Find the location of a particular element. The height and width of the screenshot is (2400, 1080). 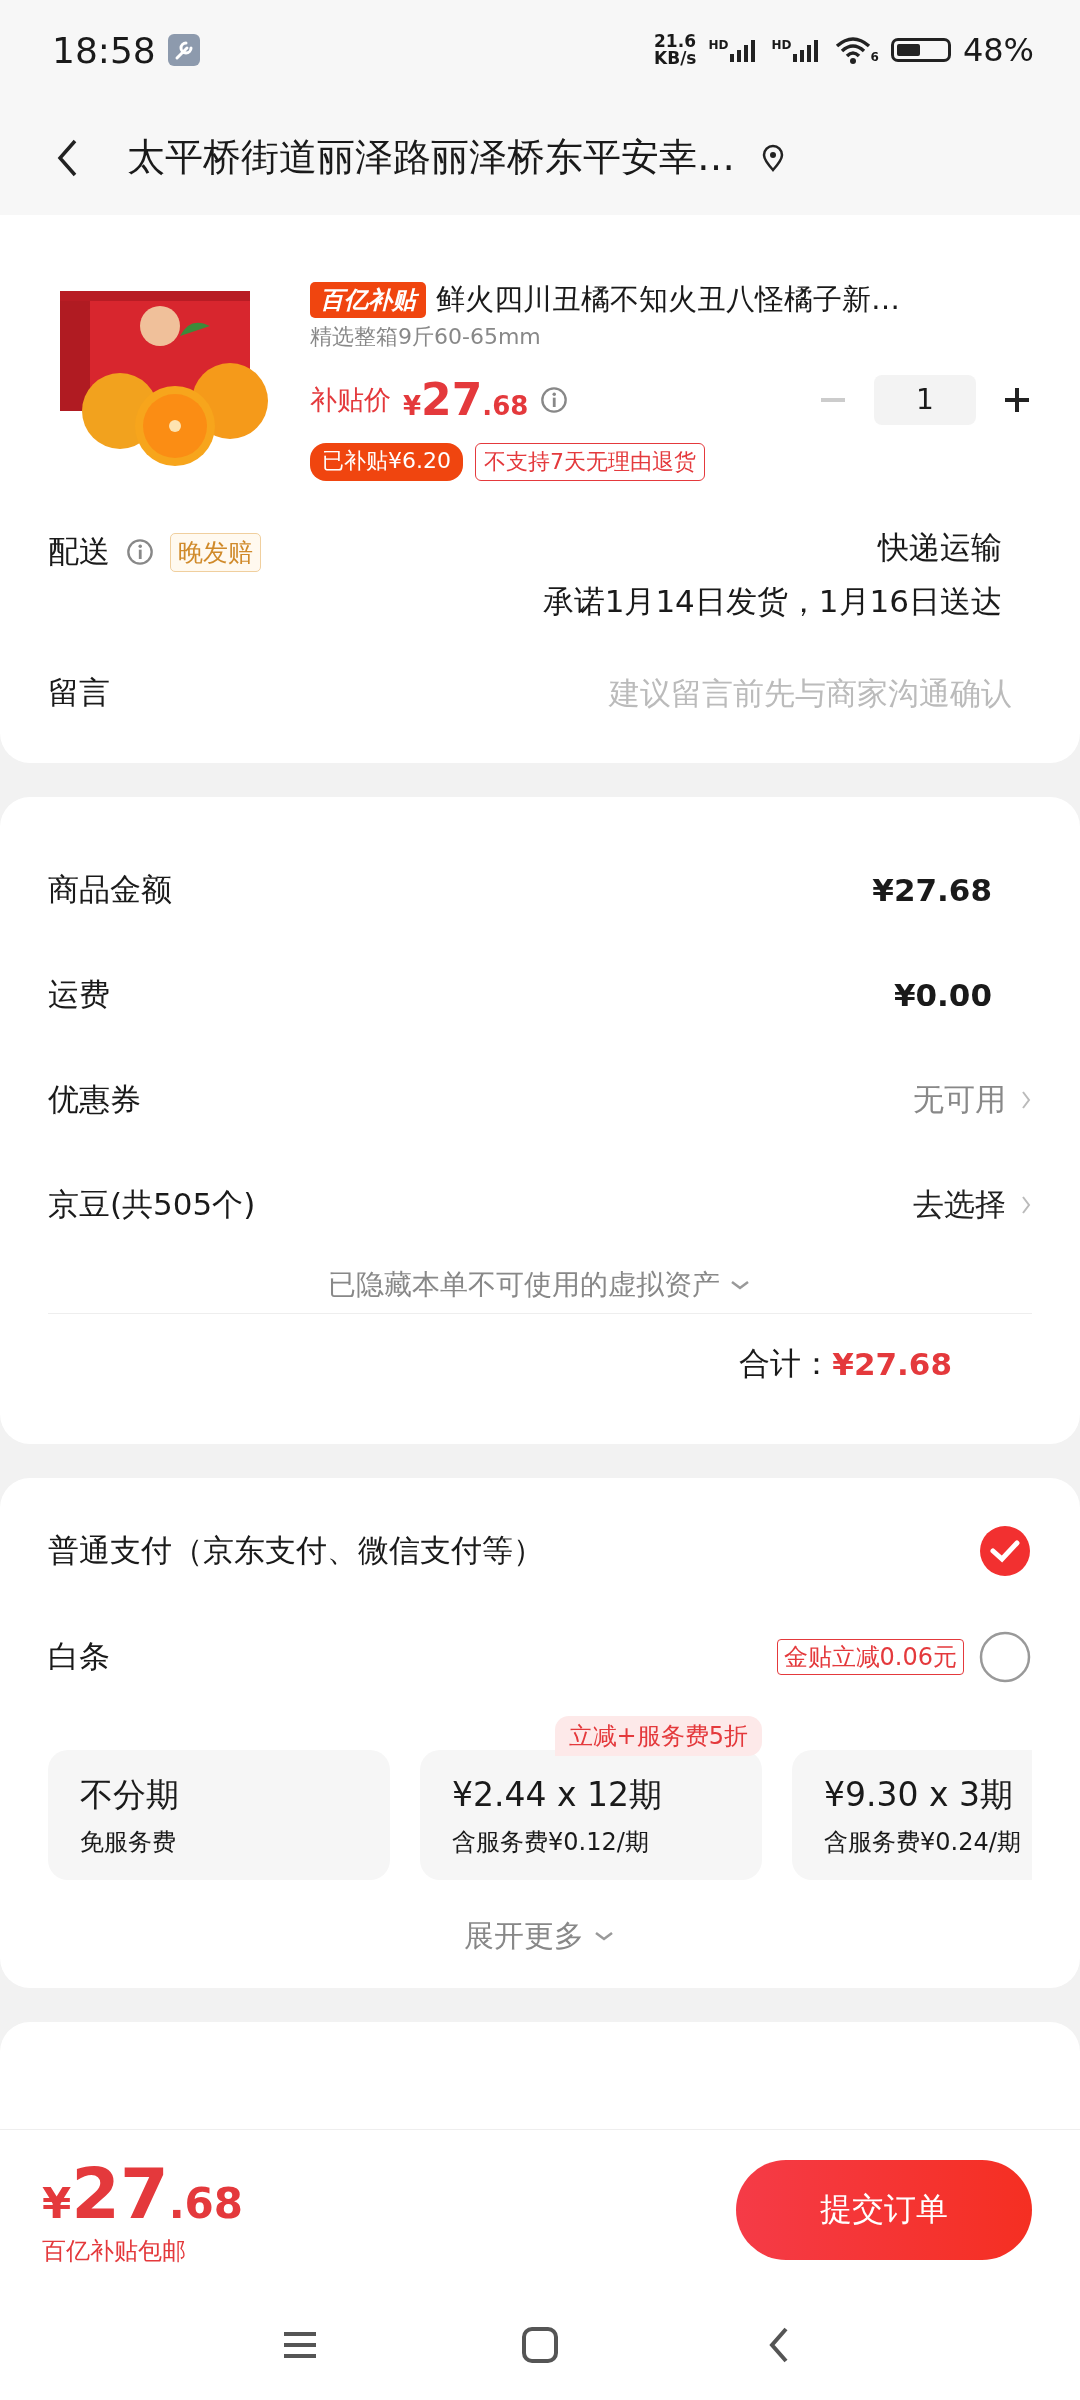

discount-ribbon: 立减+服务费5折 is located at coordinates (658, 1736).